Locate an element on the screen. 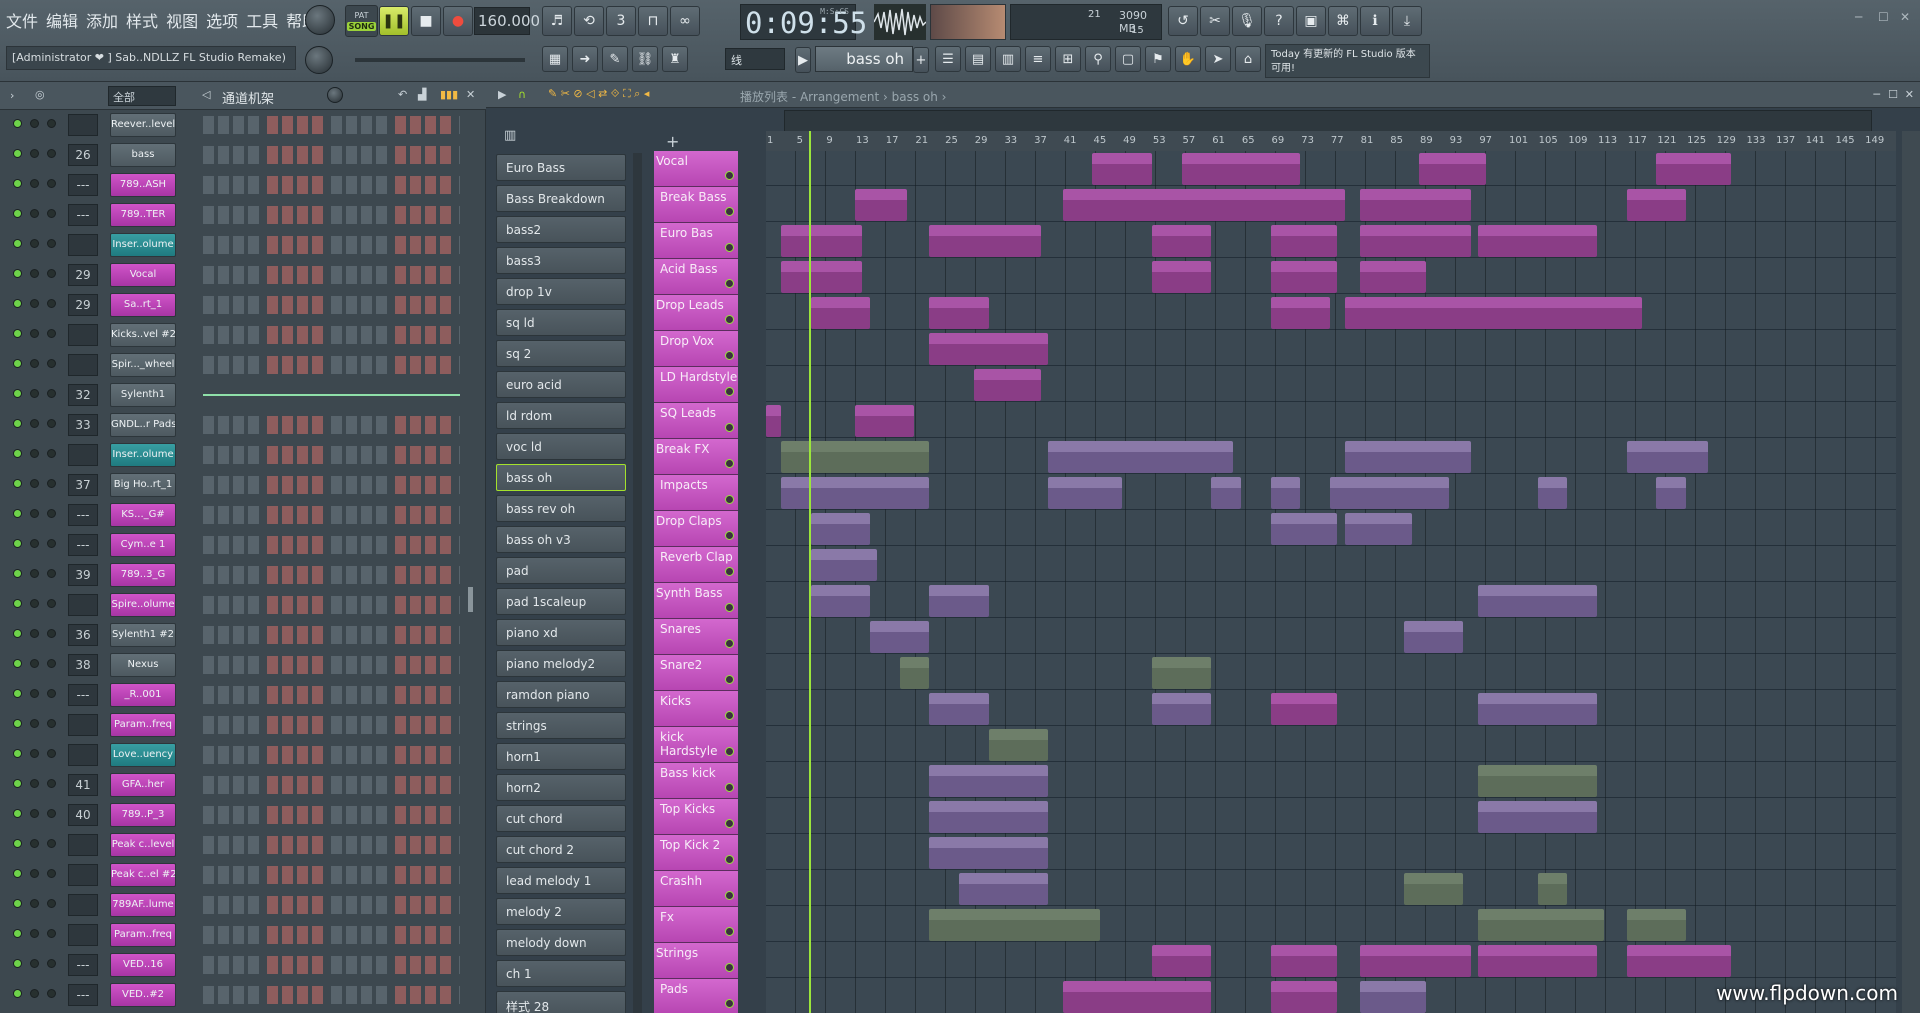  channel-name-button: VED..16 is located at coordinates (143, 965).